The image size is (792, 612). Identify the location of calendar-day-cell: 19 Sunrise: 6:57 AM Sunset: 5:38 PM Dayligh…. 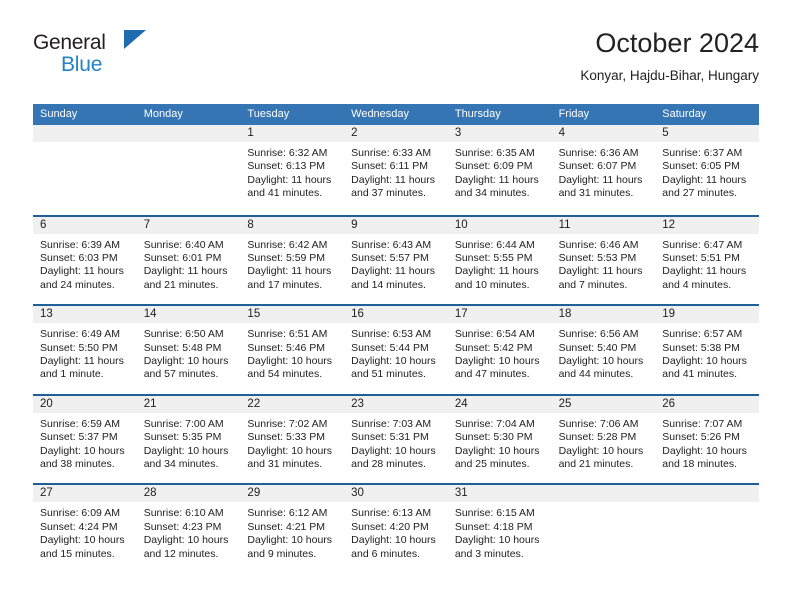
(707, 350).